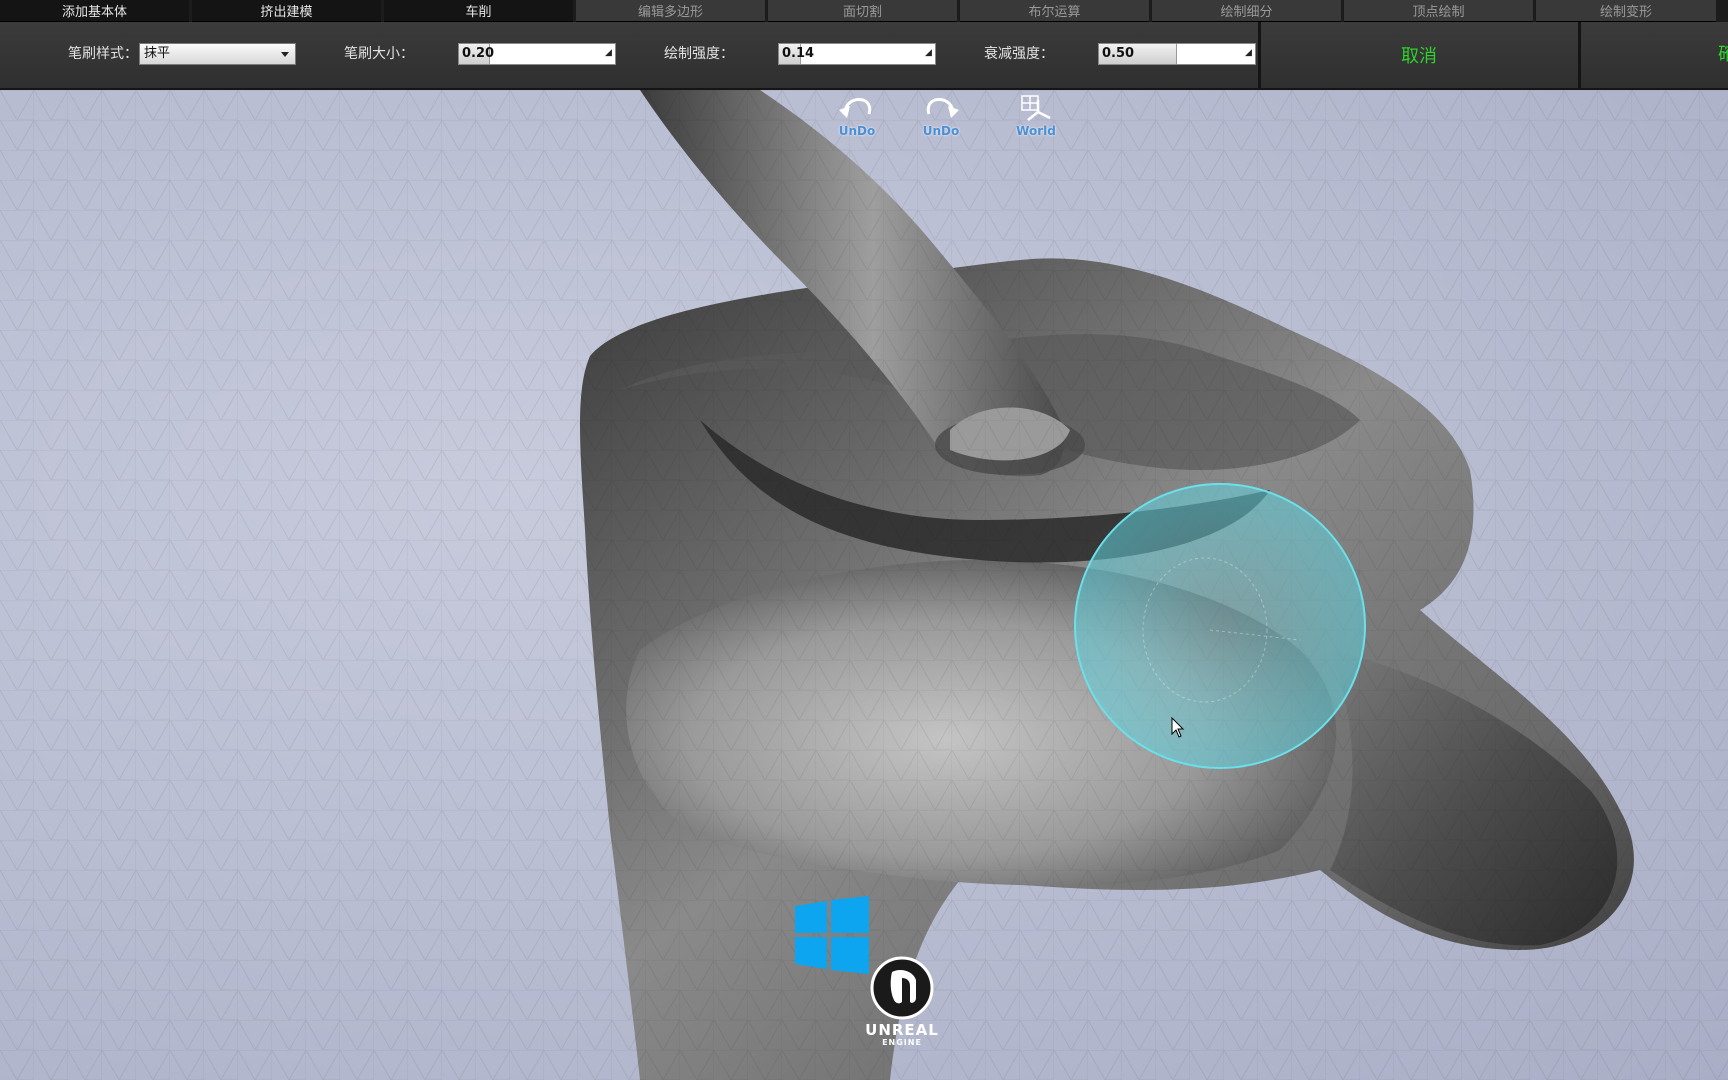 This screenshot has width=1728, height=1080. What do you see at coordinates (157, 53) in the screenshot?
I see `brush-style-value: 抹平` at bounding box center [157, 53].